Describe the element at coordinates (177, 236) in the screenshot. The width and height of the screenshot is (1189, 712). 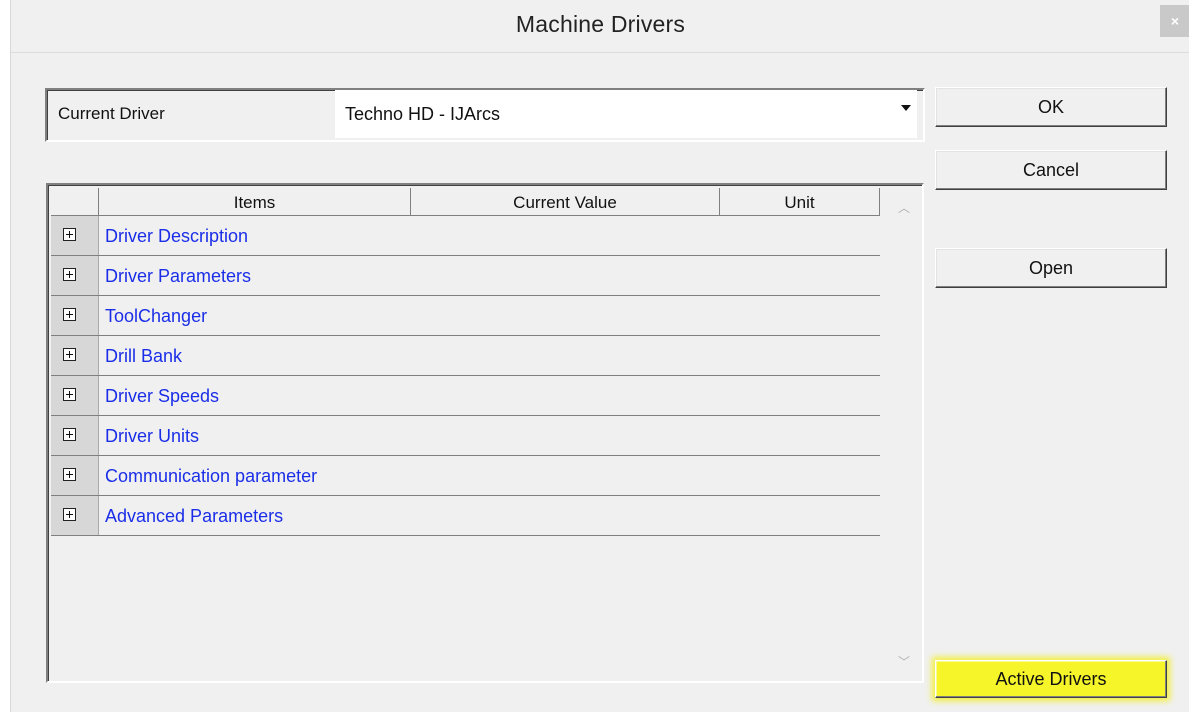
I see `row-label: Driver Description` at that location.